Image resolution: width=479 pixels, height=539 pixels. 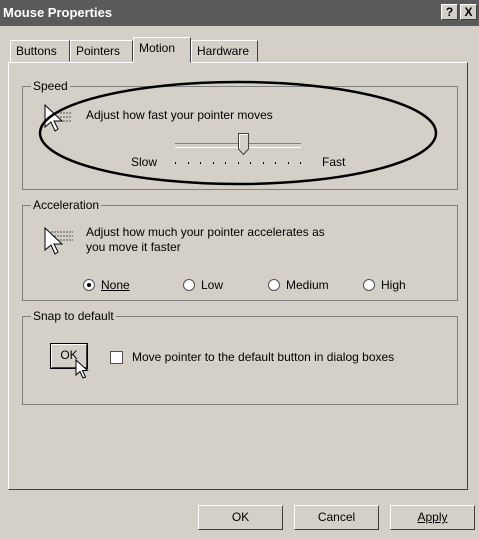 What do you see at coordinates (162, 50) in the screenshot?
I see `tab-motion: Motion` at bounding box center [162, 50].